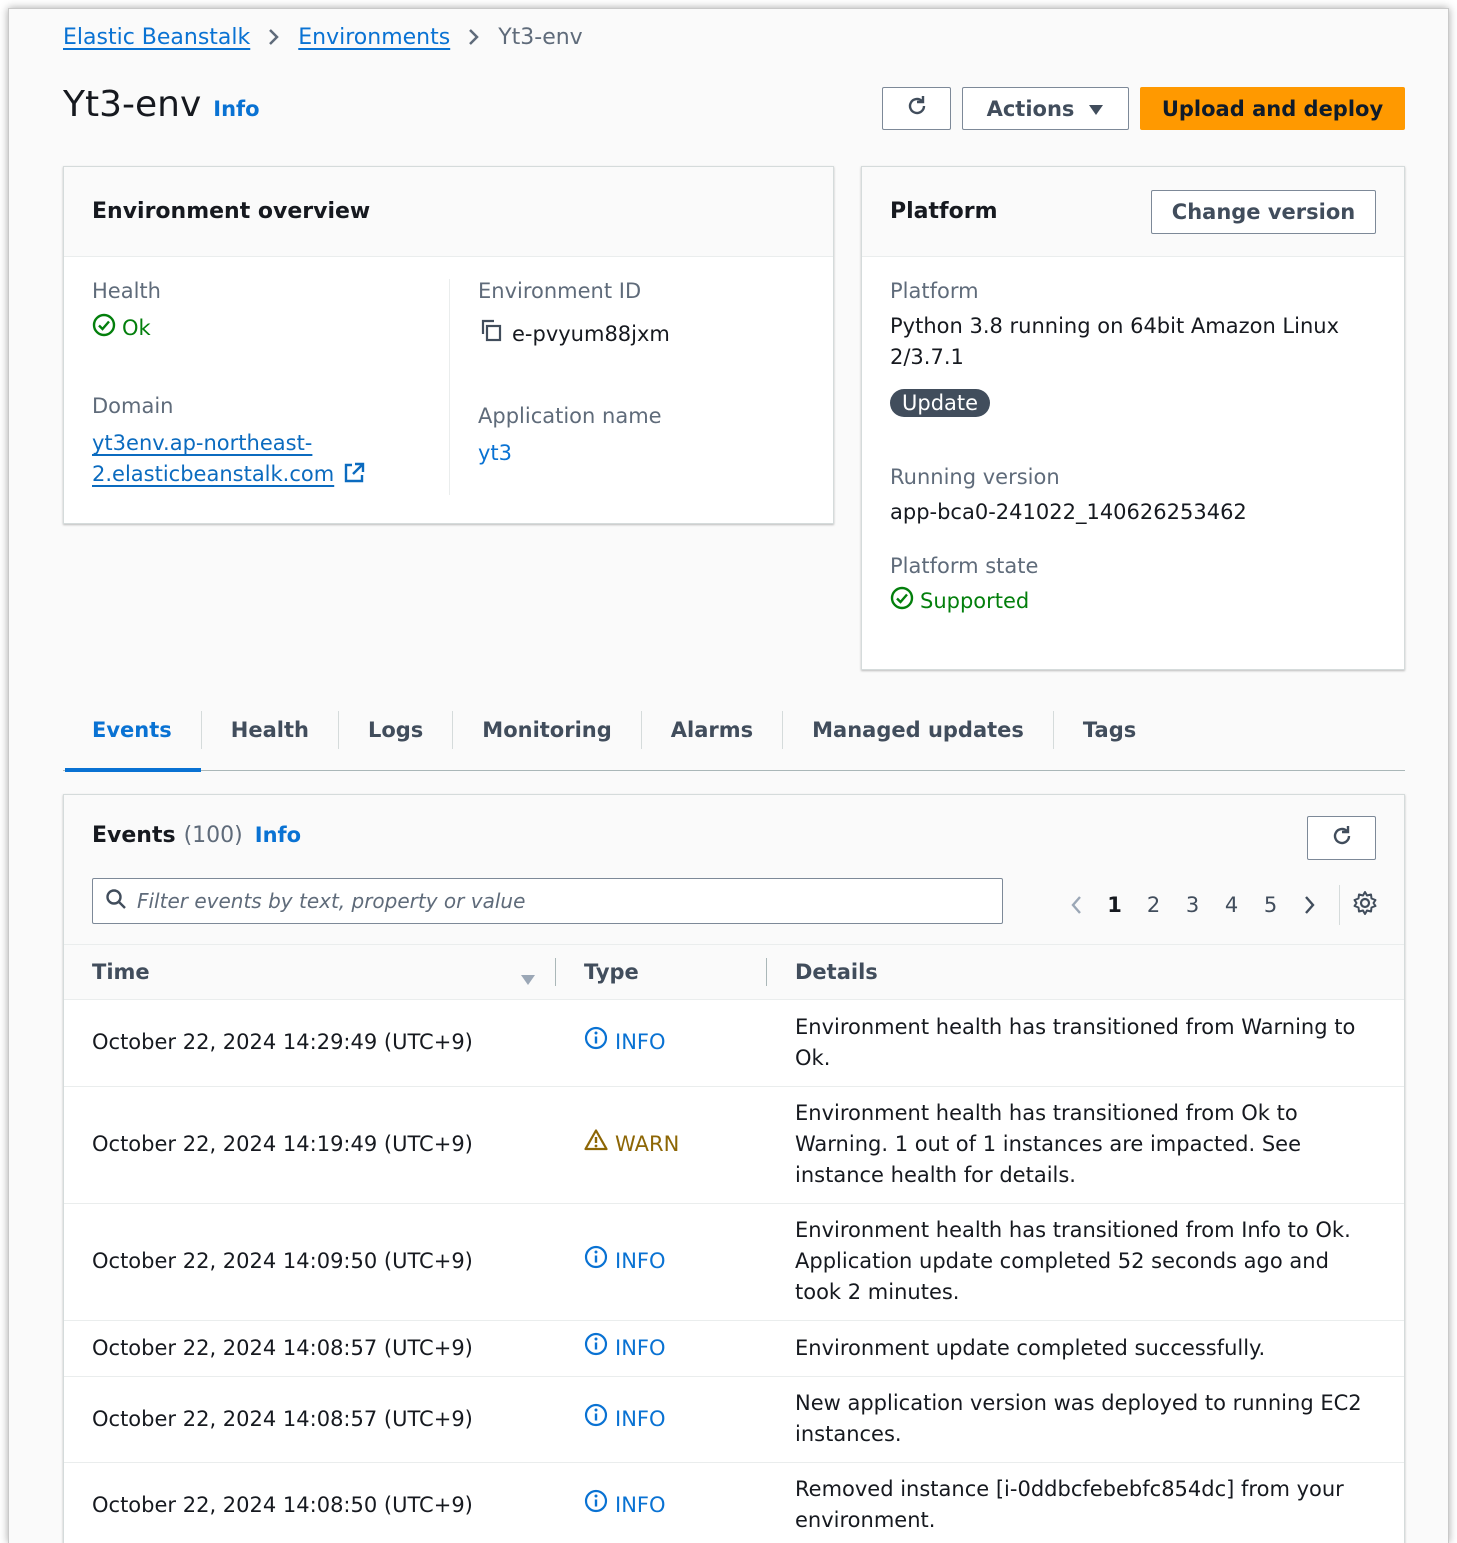 The image size is (1457, 1543). What do you see at coordinates (1272, 108) in the screenshot?
I see `upload-and-deploy-button: Upload and deploy` at bounding box center [1272, 108].